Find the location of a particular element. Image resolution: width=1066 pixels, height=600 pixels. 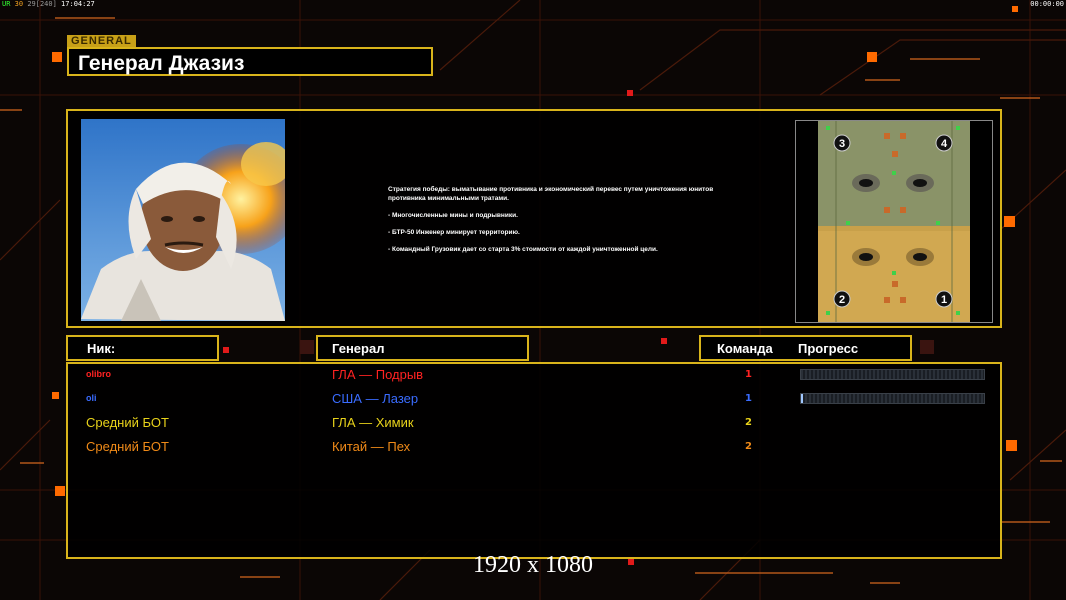

map-preview: 3 4 2 1 is located at coordinates (894, 221).